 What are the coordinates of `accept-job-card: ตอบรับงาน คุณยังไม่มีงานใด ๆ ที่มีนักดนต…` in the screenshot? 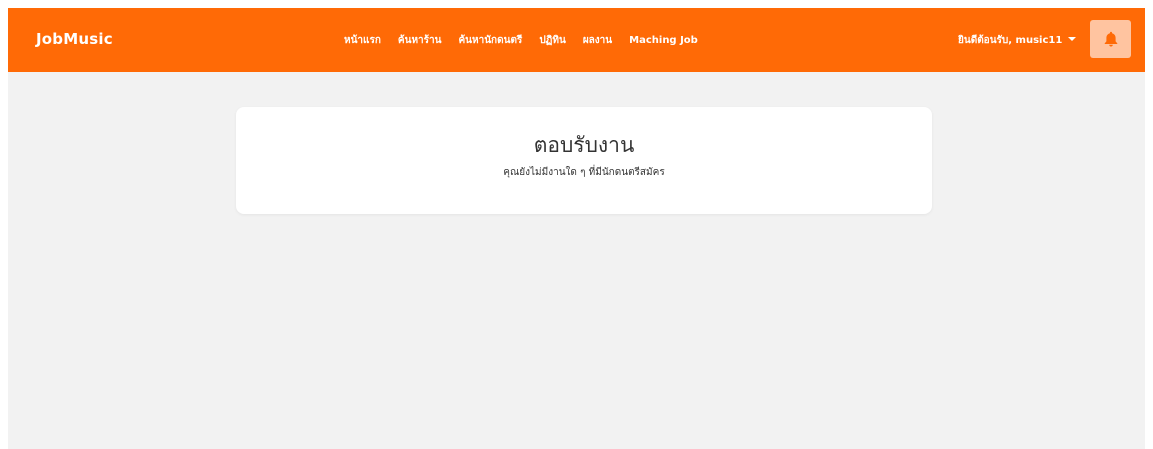 It's located at (584, 160).